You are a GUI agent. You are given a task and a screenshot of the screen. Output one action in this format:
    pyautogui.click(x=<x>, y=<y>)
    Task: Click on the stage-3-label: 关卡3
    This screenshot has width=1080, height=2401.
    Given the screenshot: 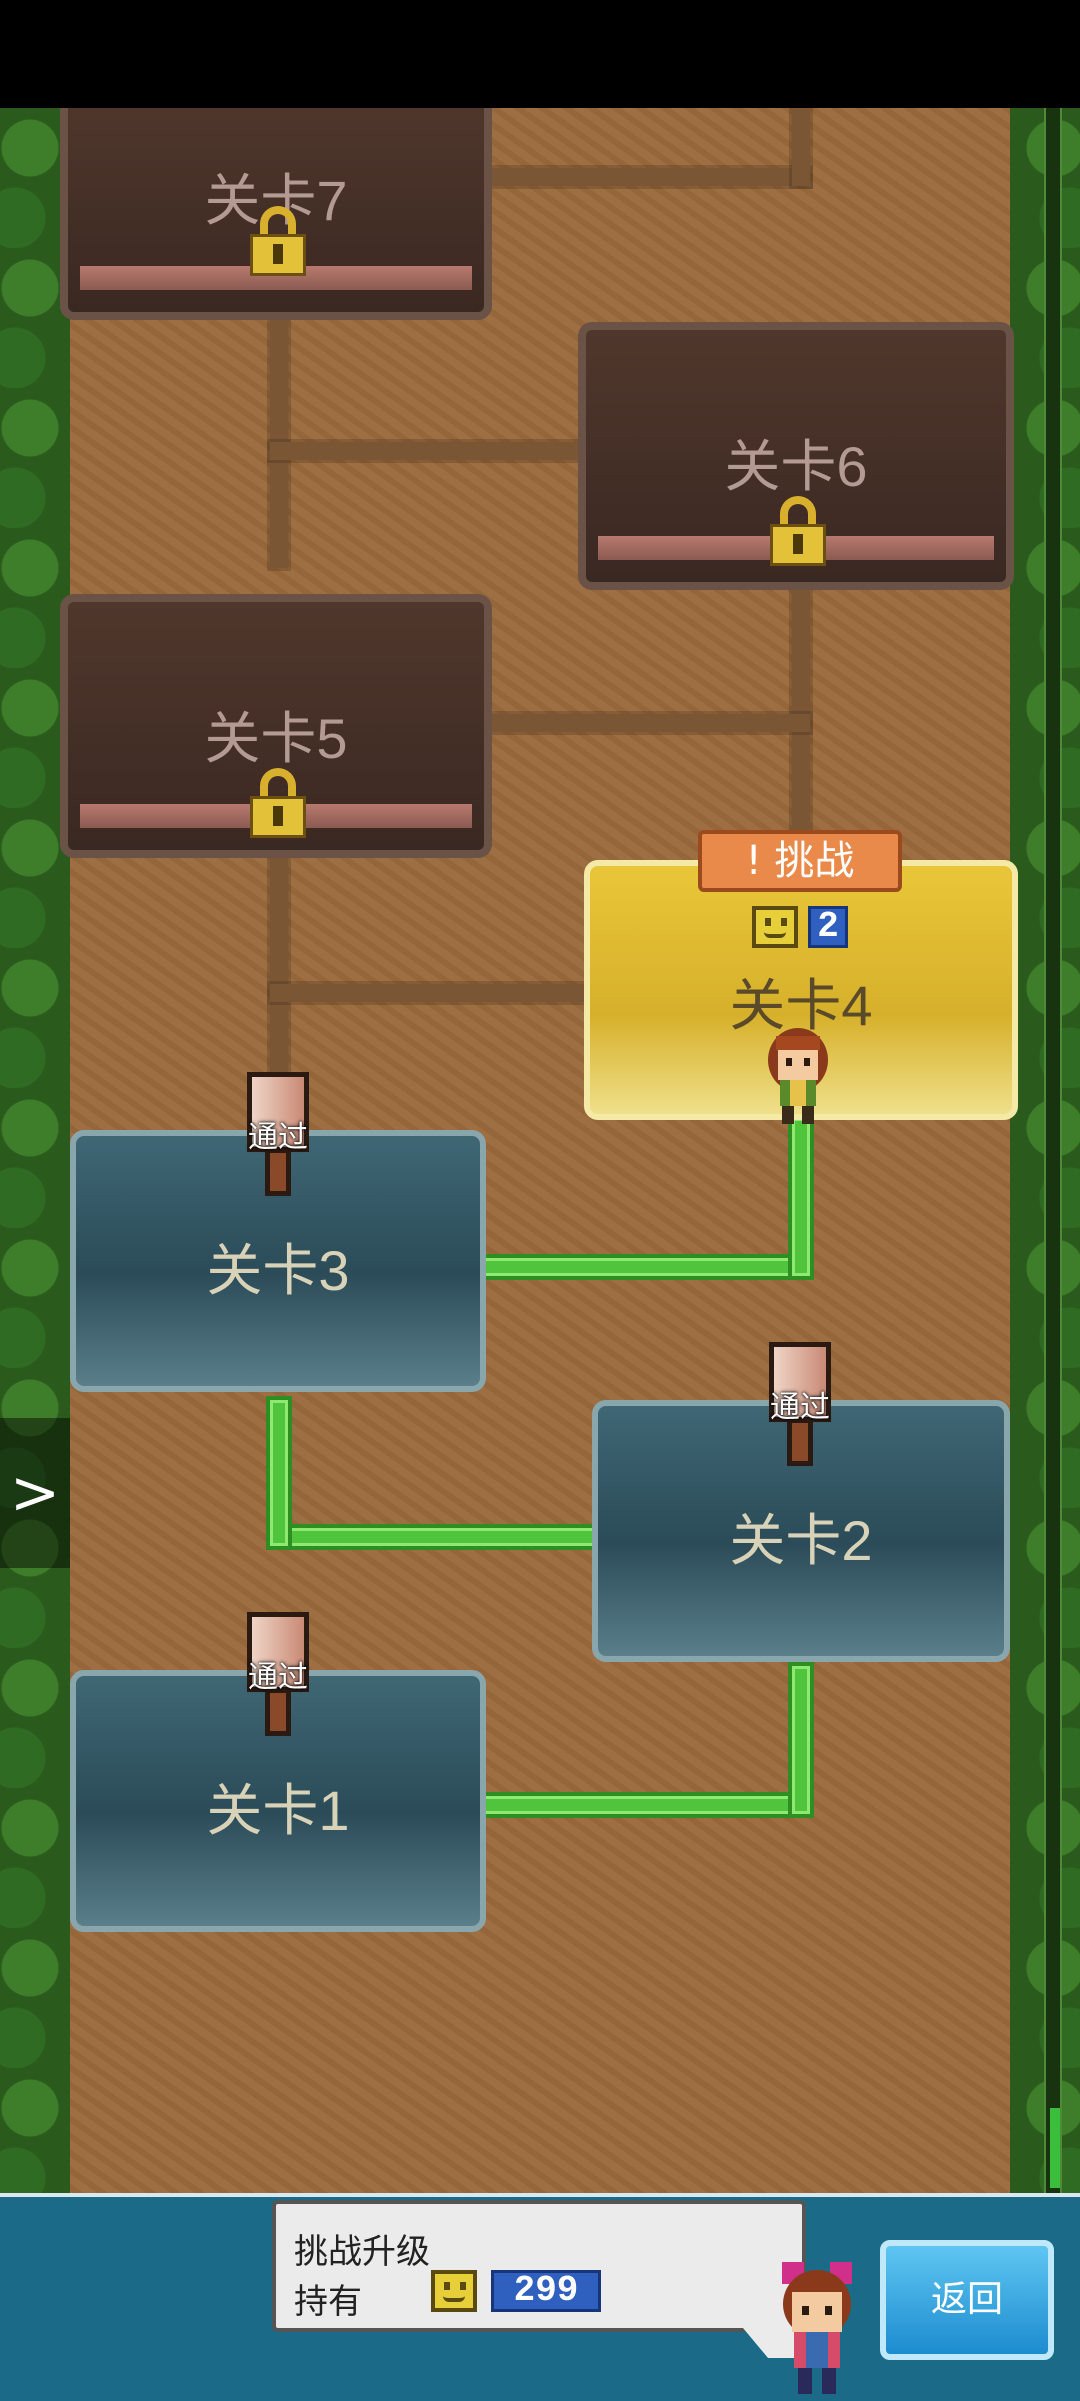 What is the action you would take?
    pyautogui.click(x=278, y=1270)
    